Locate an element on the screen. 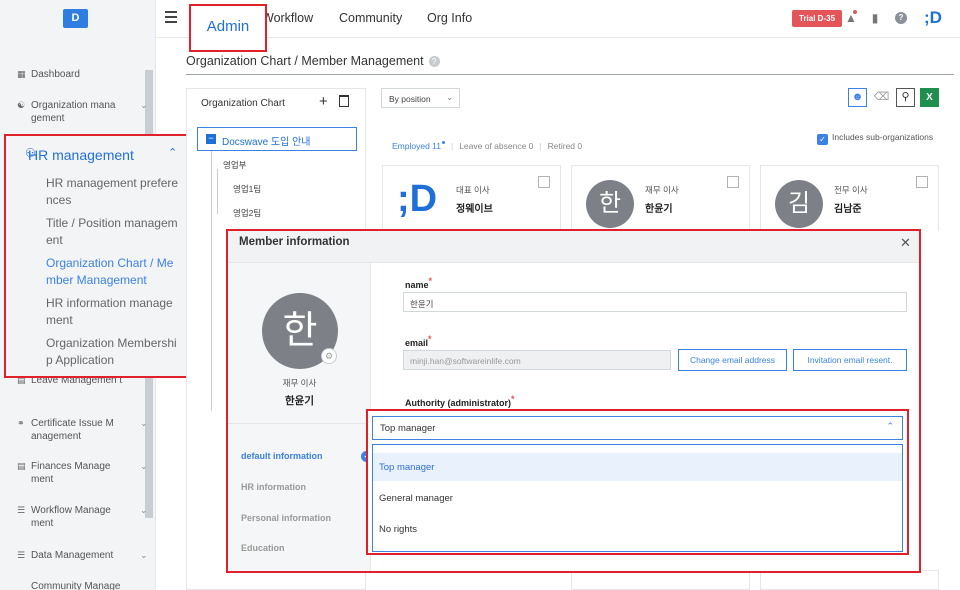  delete-org-icon is located at coordinates (344, 101).